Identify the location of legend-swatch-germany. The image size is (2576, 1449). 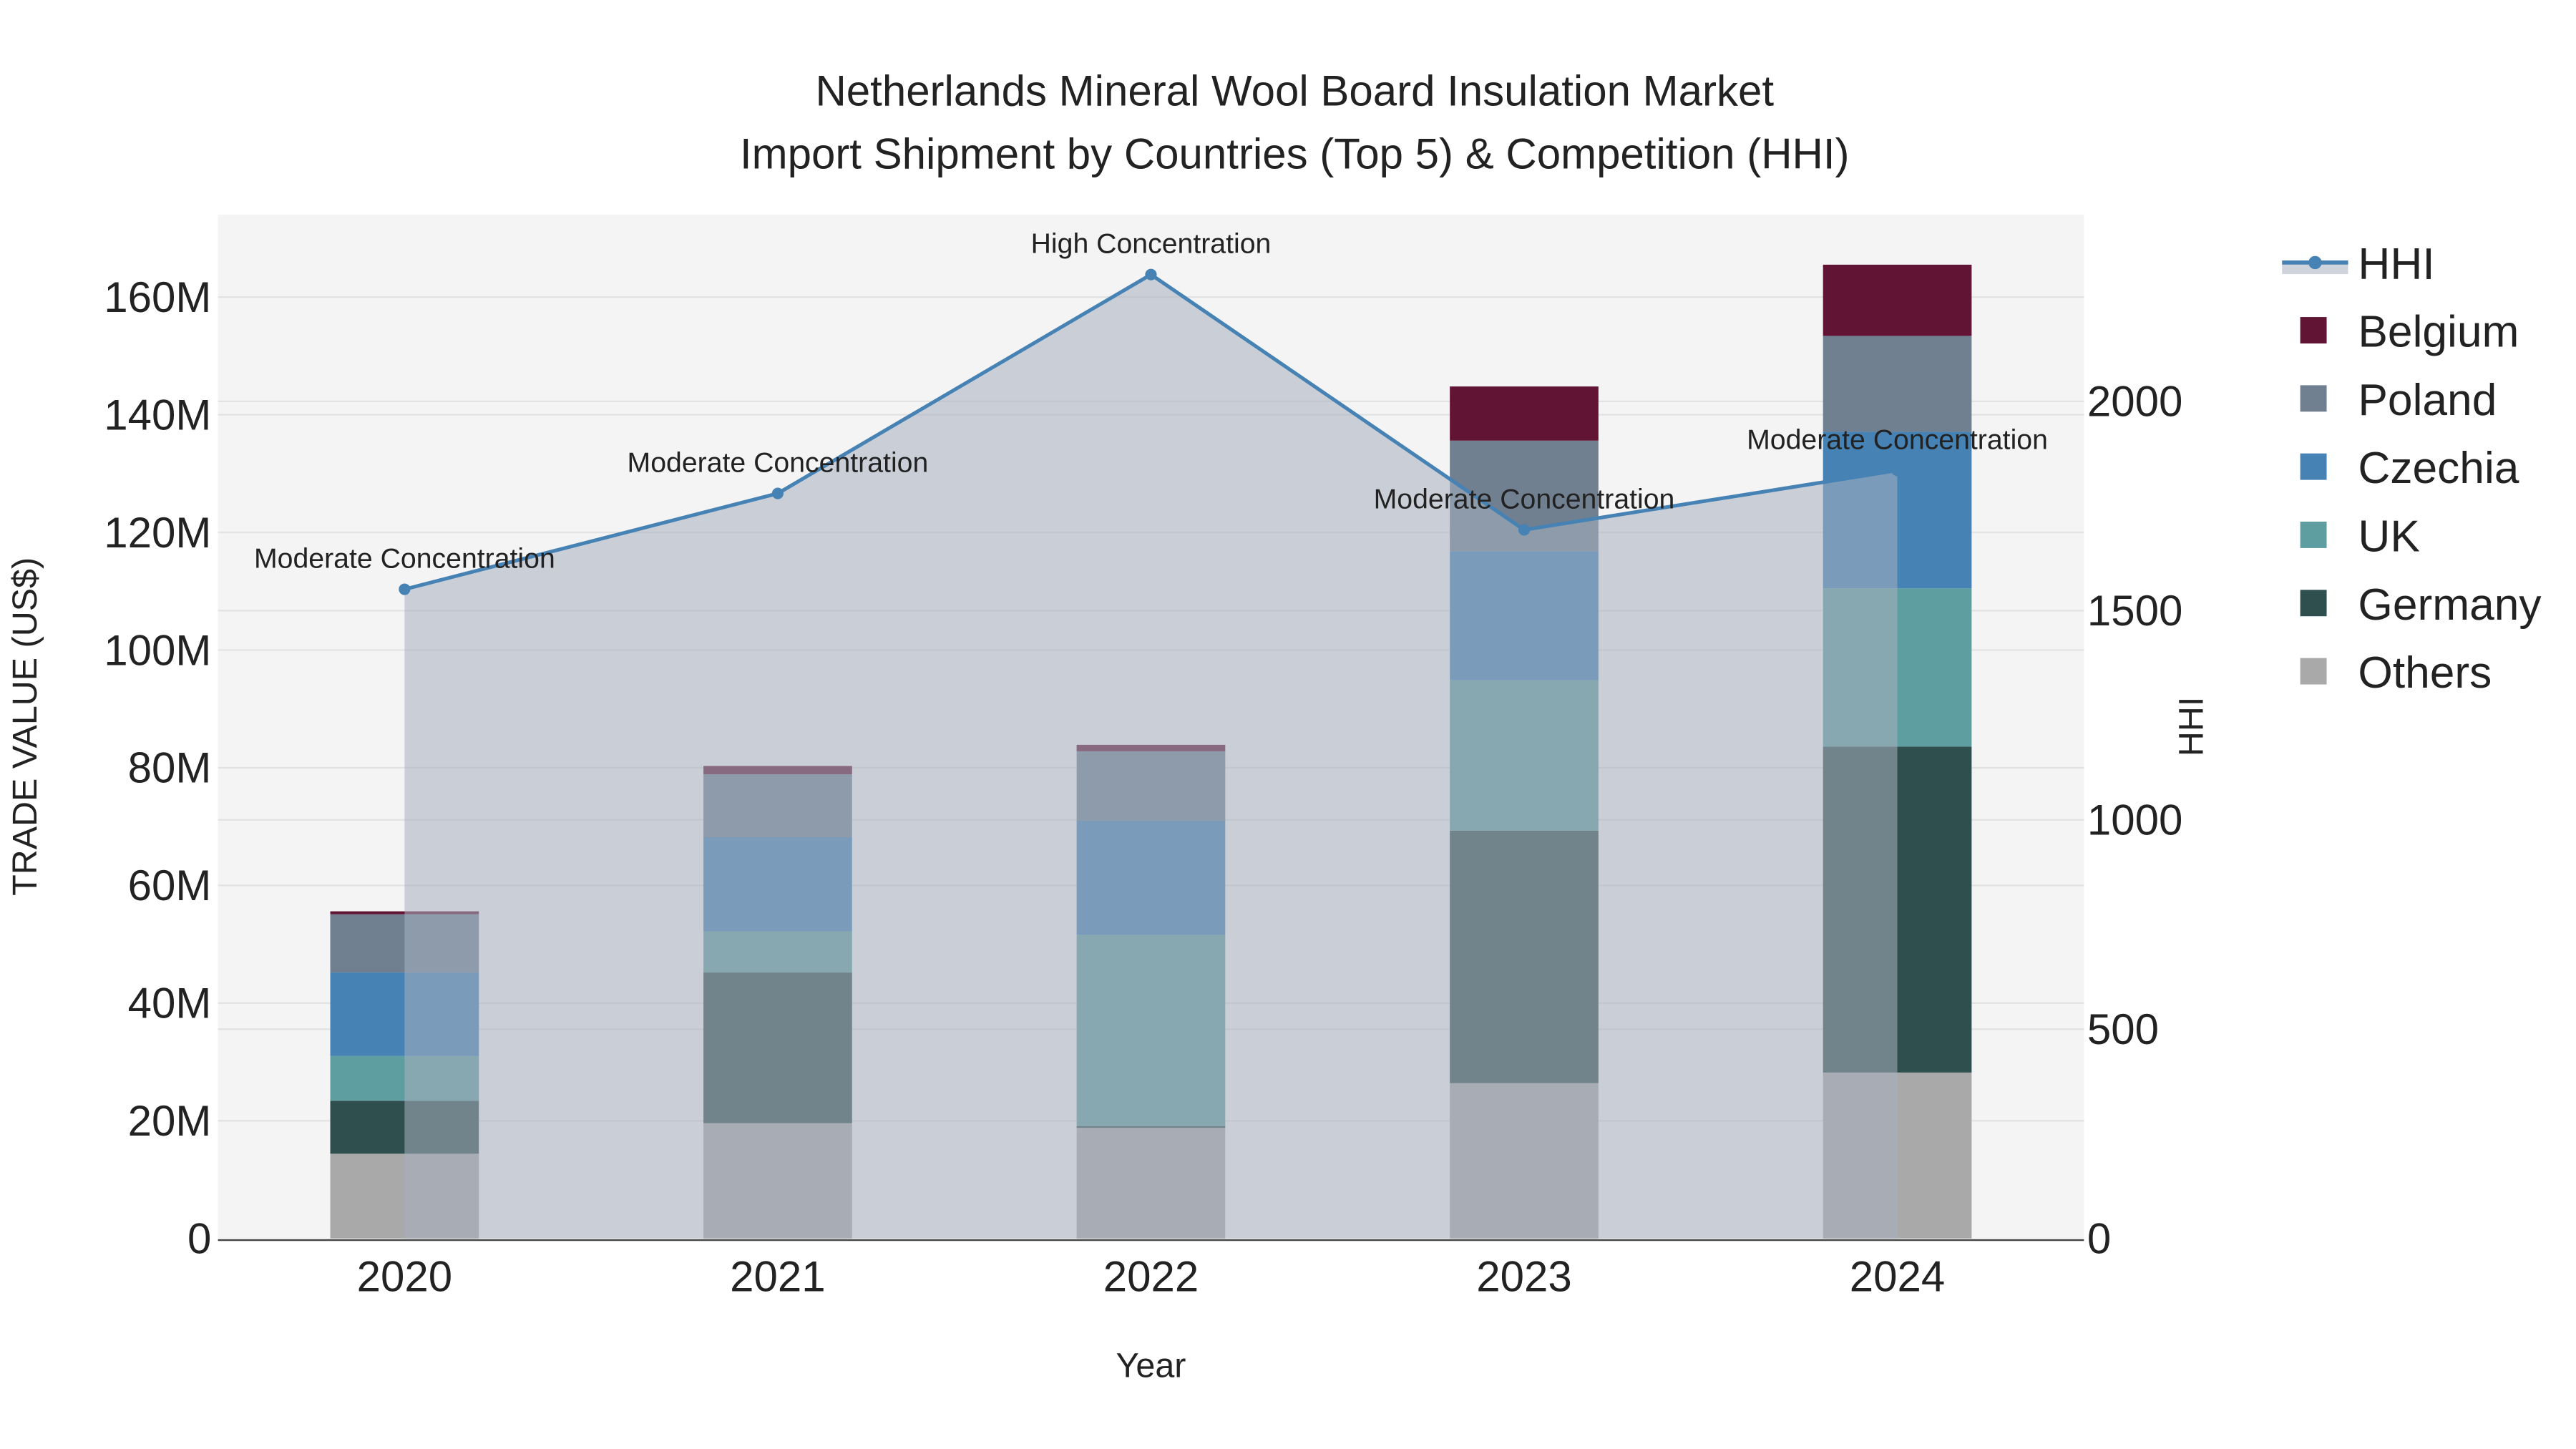
(2313, 603).